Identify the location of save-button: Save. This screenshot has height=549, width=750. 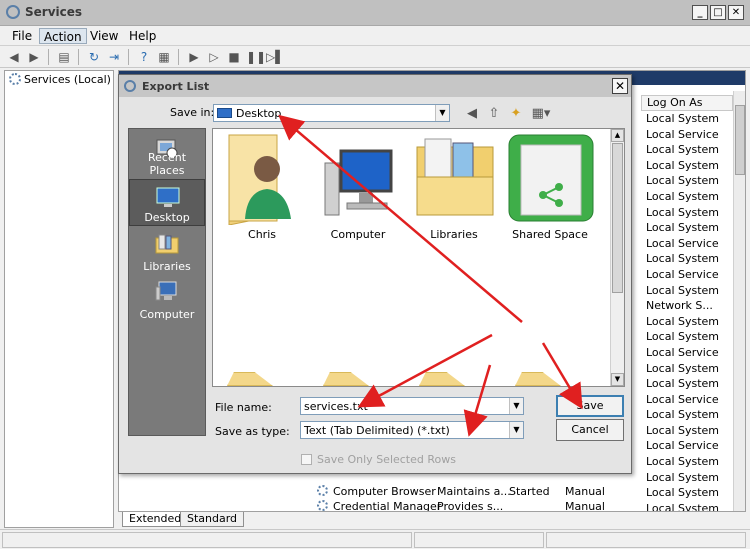
(590, 406).